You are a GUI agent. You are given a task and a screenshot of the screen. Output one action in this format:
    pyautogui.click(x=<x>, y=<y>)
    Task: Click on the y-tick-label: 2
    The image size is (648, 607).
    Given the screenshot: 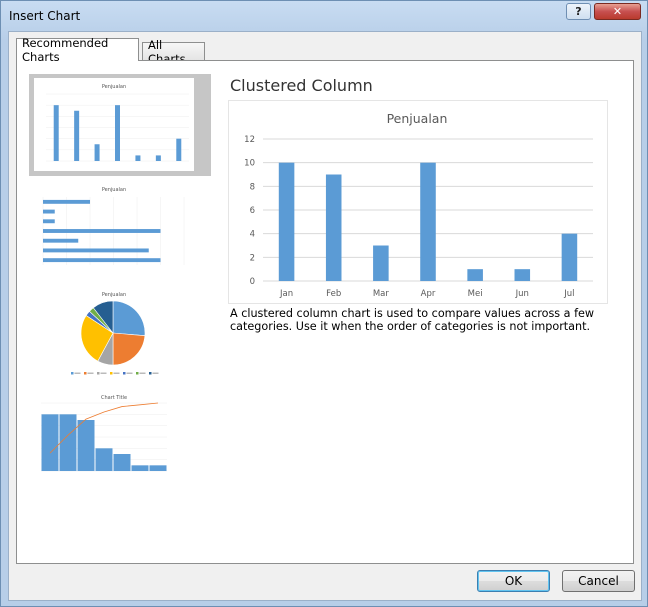 What is the action you would take?
    pyautogui.click(x=252, y=258)
    